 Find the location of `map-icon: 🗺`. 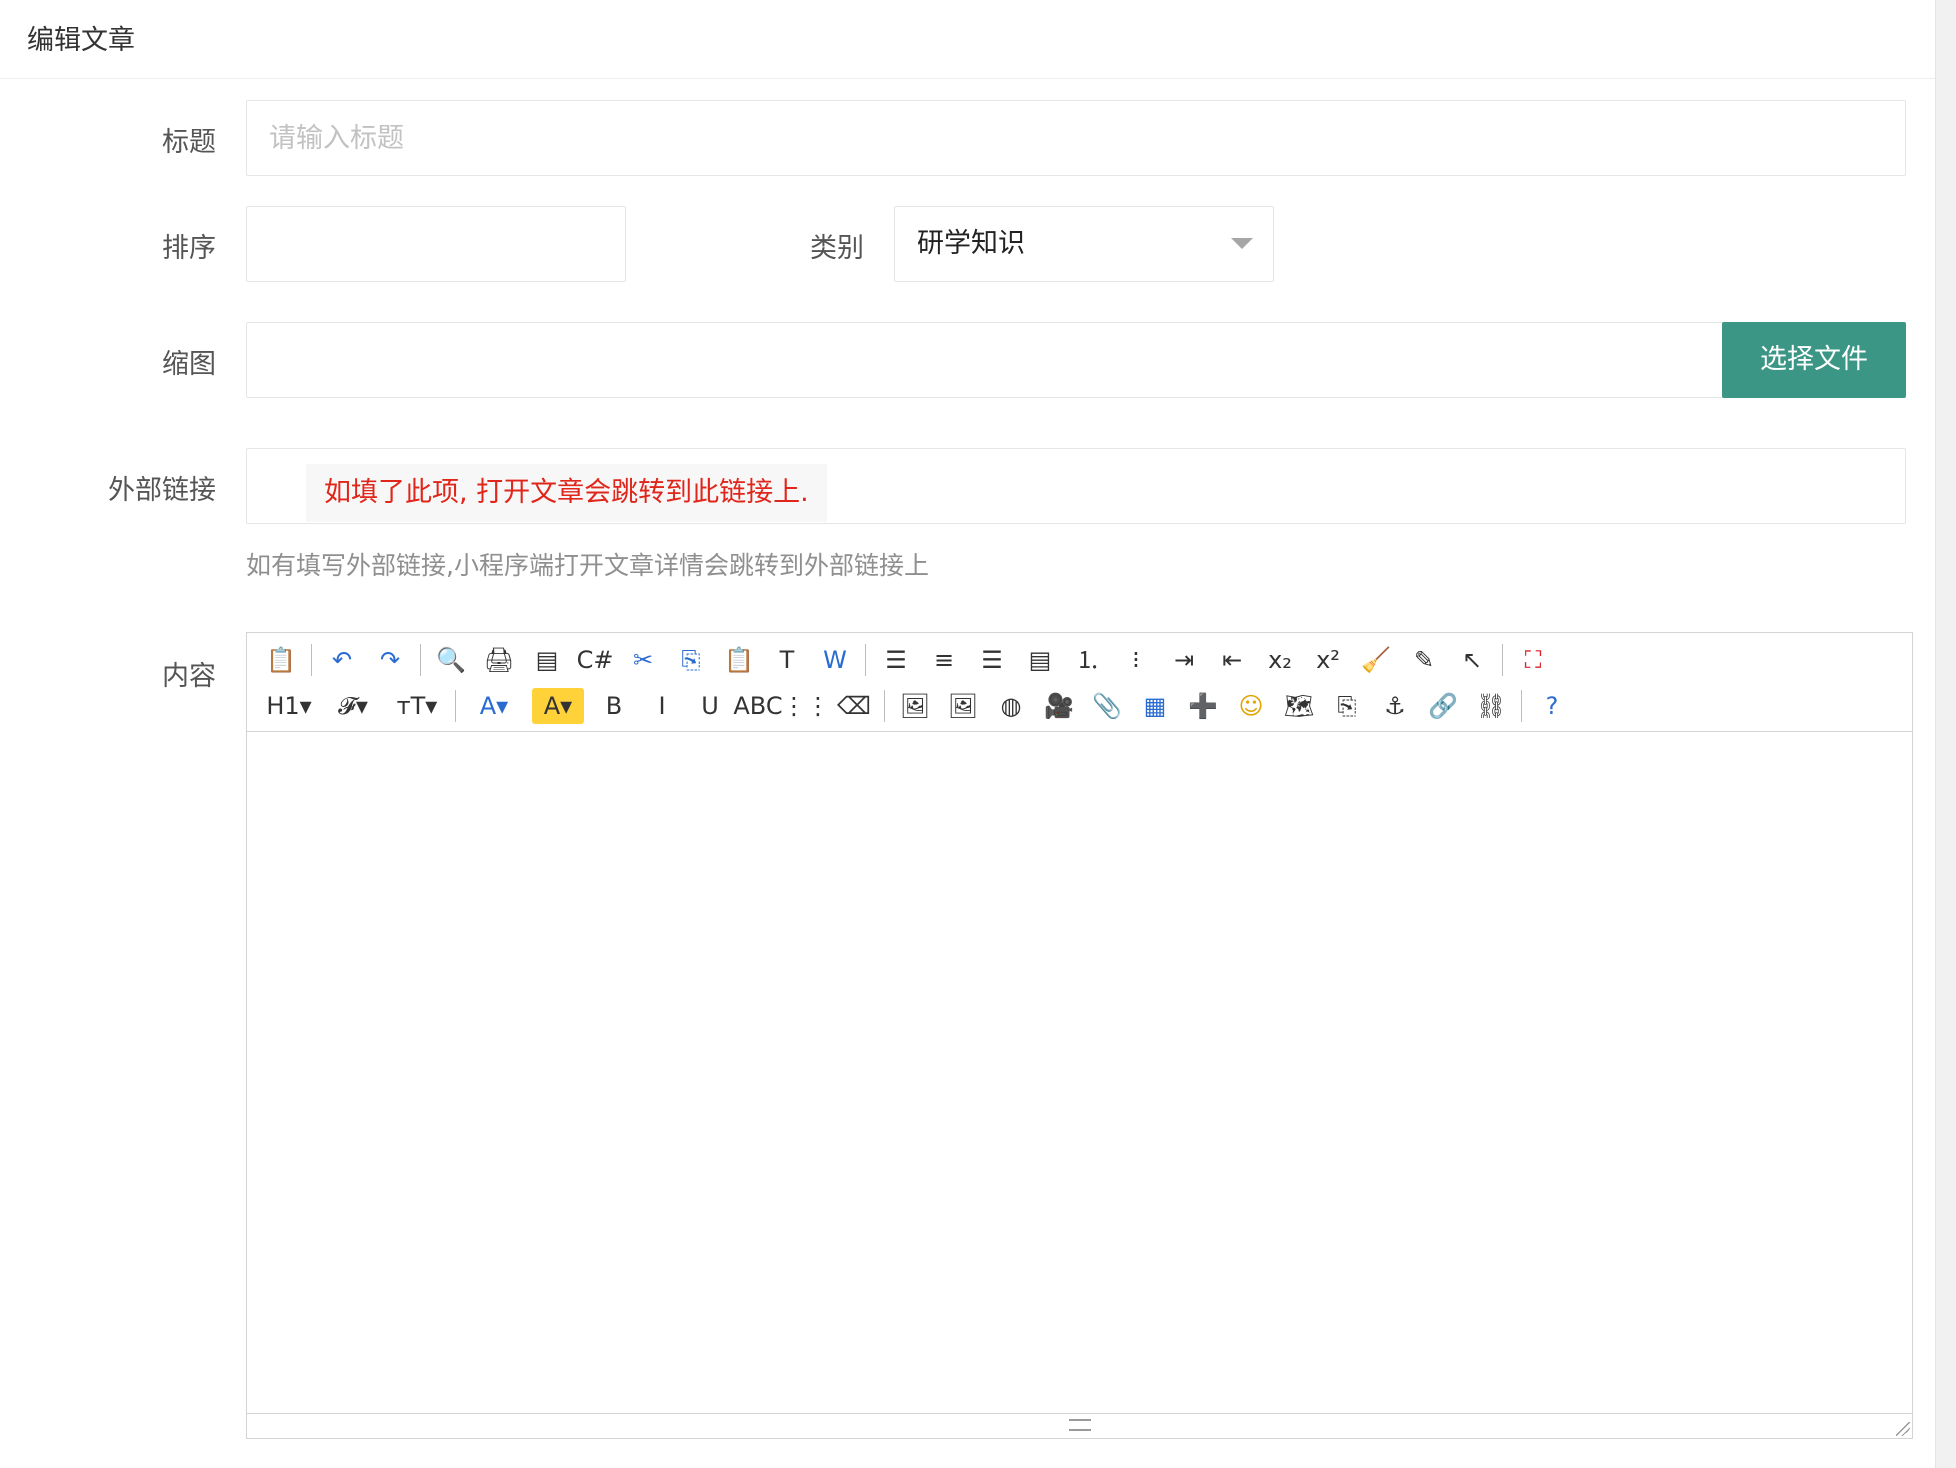

map-icon: 🗺 is located at coordinates (1299, 706).